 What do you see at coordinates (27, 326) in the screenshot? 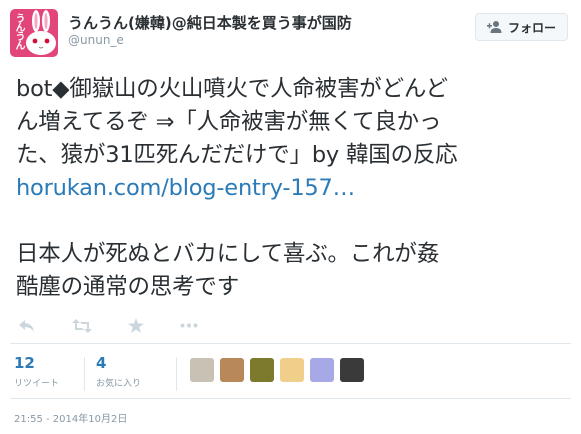
I see `reply-icon` at bounding box center [27, 326].